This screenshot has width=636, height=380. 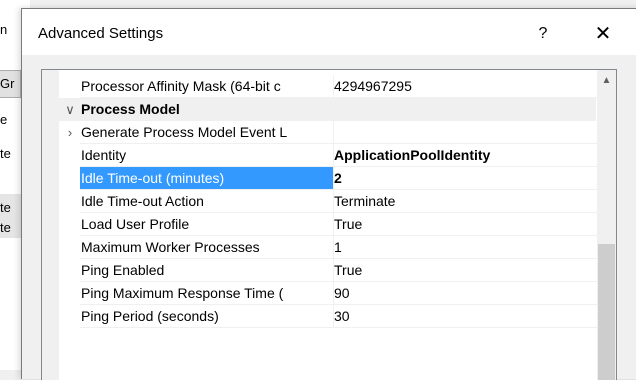 What do you see at coordinates (207, 86) in the screenshot?
I see `property-name: Processor Affinity Mask (64-bit c` at bounding box center [207, 86].